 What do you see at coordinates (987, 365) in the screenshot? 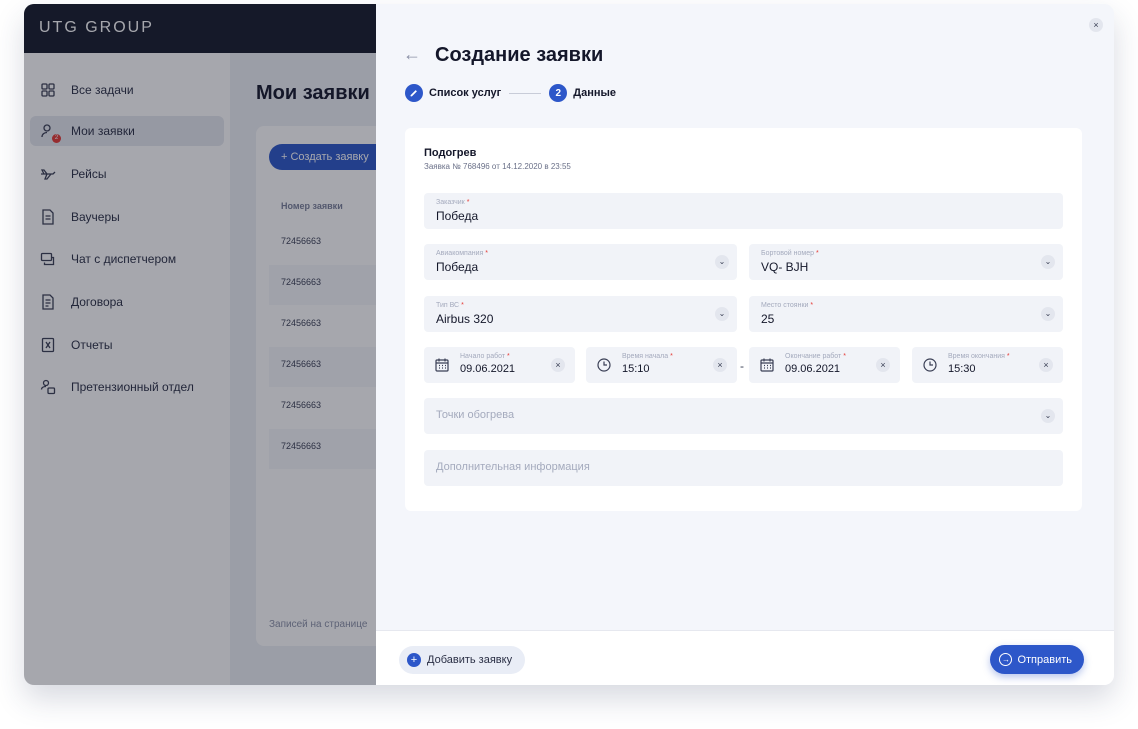
I see `end-time-field: Время окончания * 15:30 ×` at bounding box center [987, 365].